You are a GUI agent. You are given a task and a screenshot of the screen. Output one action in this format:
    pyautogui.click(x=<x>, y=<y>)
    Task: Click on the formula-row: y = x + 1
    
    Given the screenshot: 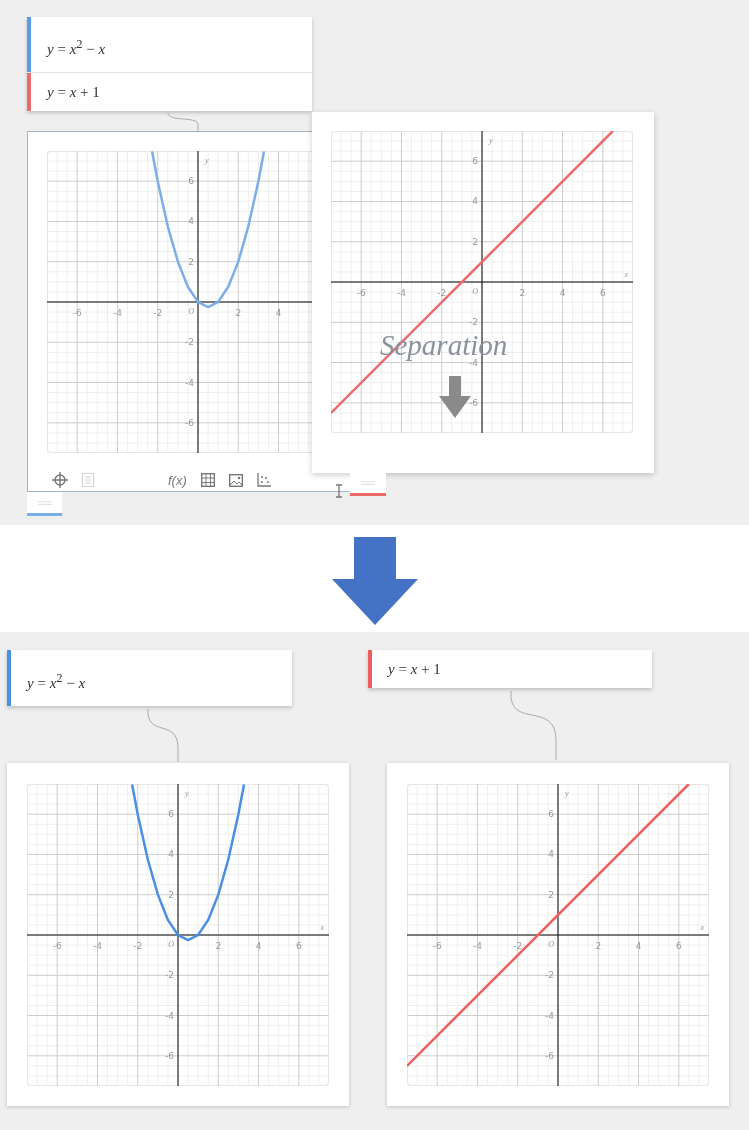 What is the action you would take?
    pyautogui.click(x=169, y=92)
    